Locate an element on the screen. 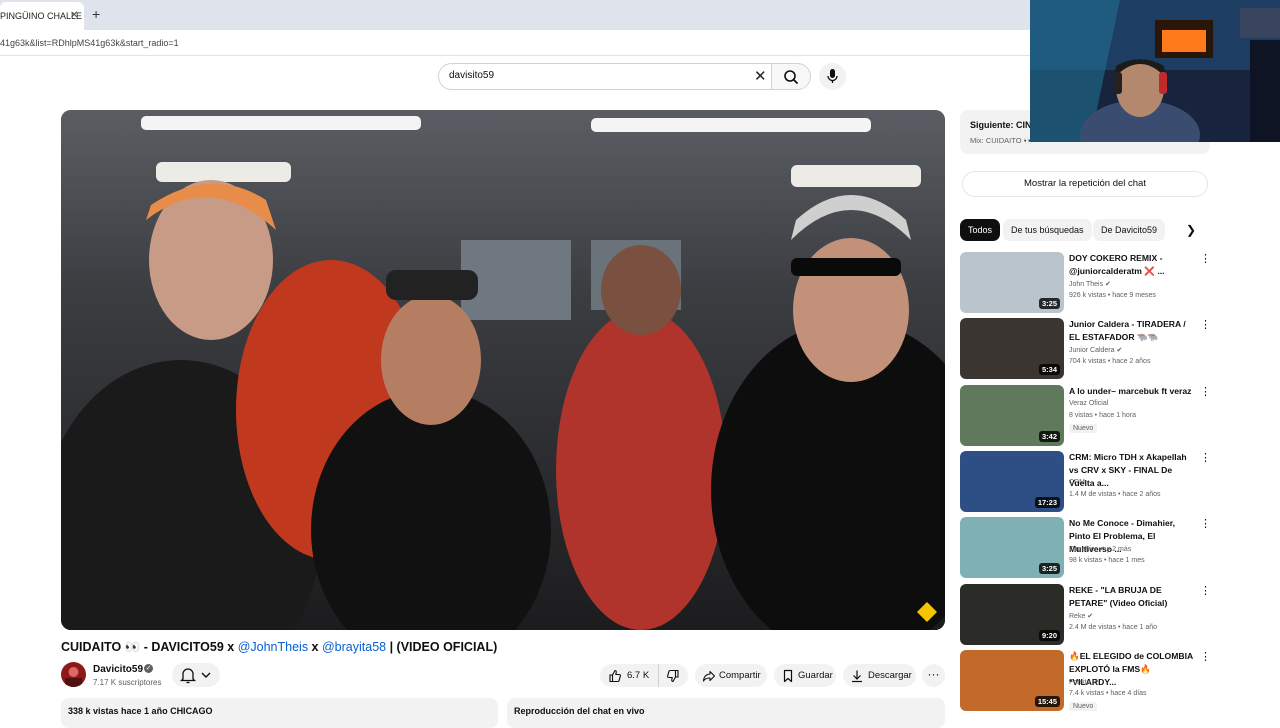  like-button: 6.7 K is located at coordinates (629, 675).